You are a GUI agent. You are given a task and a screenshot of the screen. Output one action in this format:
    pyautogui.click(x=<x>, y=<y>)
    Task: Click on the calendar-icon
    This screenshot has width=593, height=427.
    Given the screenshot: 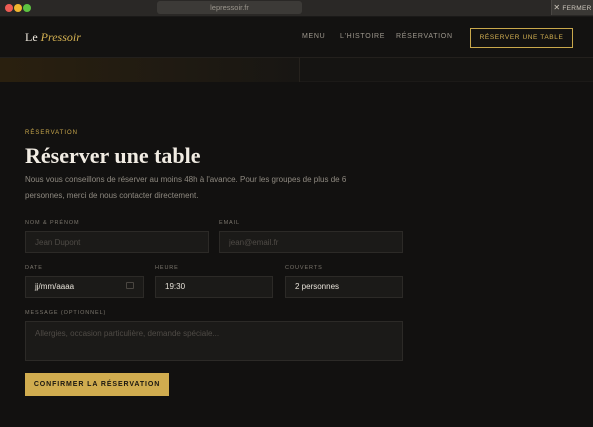 What is the action you would take?
    pyautogui.click(x=130, y=285)
    